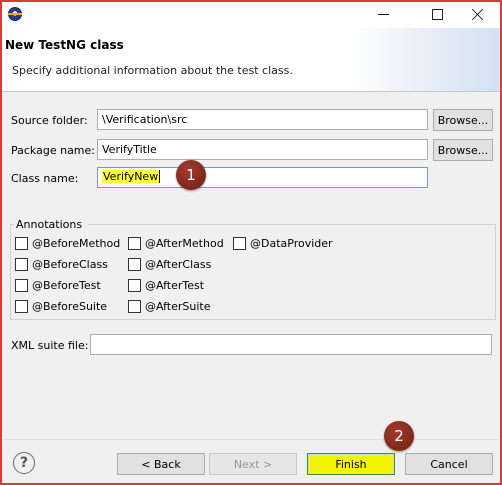 This screenshot has width=502, height=485. What do you see at coordinates (49, 120) in the screenshot?
I see `source-folder-label: Source folder:` at bounding box center [49, 120].